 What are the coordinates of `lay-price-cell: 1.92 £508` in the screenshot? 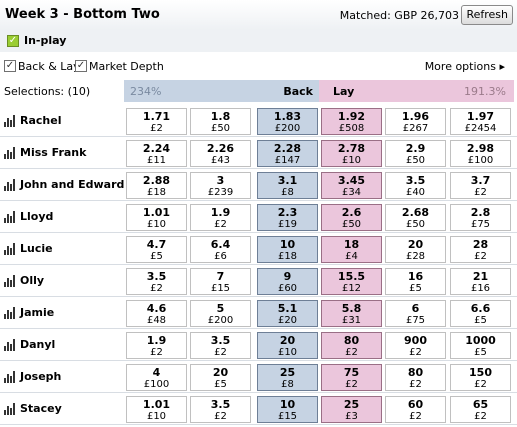 It's located at (351, 121).